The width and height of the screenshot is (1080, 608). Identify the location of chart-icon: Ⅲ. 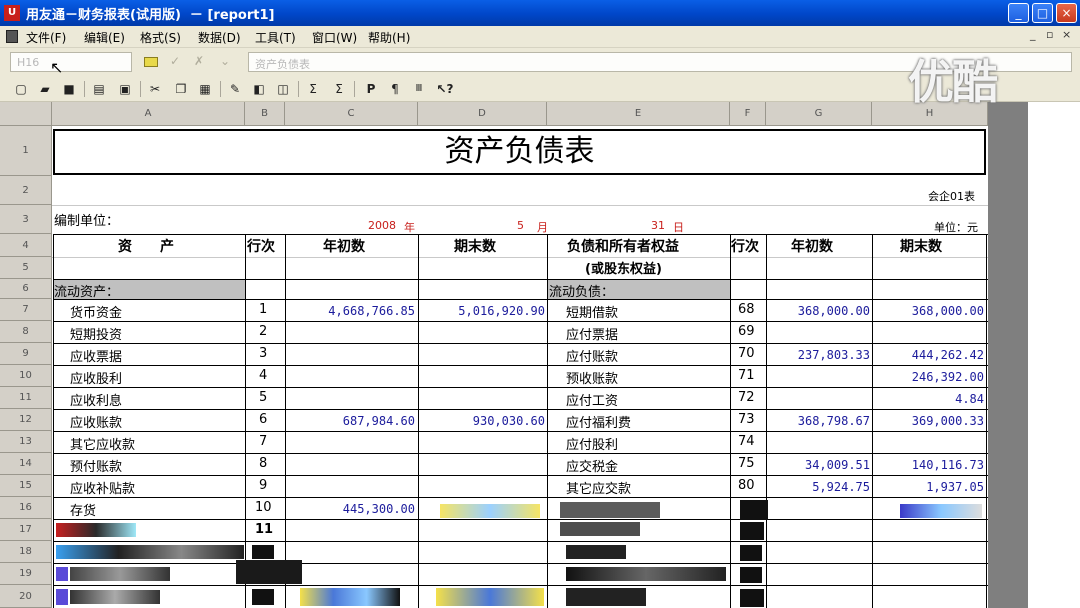
(419, 89).